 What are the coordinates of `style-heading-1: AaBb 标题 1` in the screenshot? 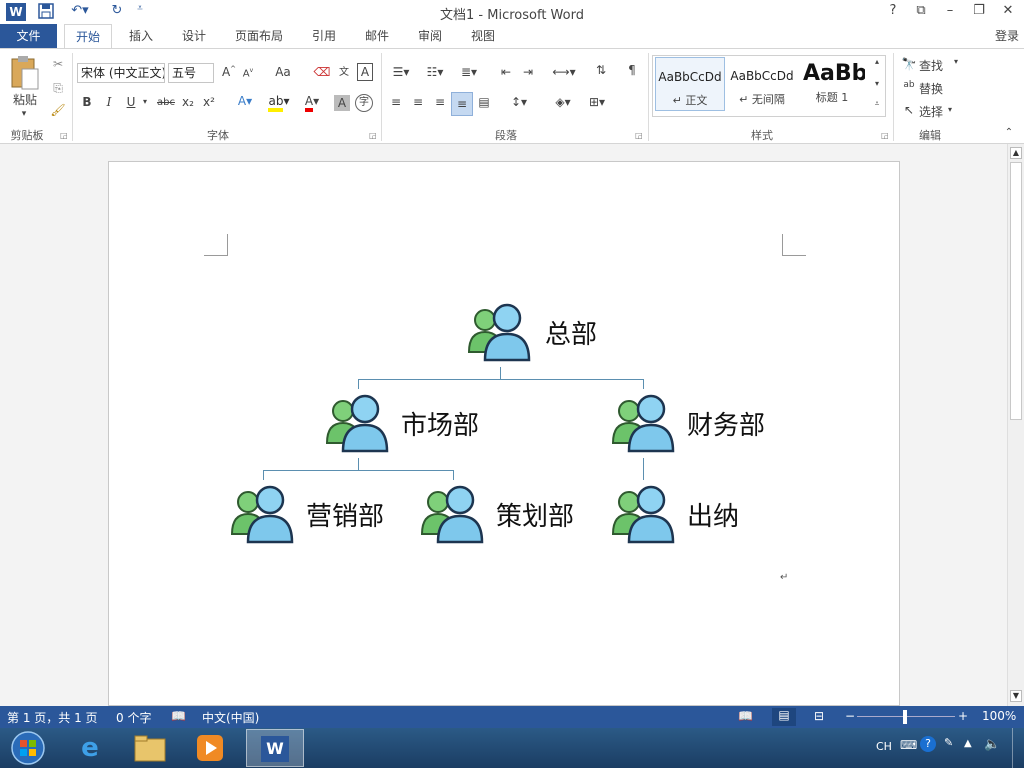 It's located at (832, 84).